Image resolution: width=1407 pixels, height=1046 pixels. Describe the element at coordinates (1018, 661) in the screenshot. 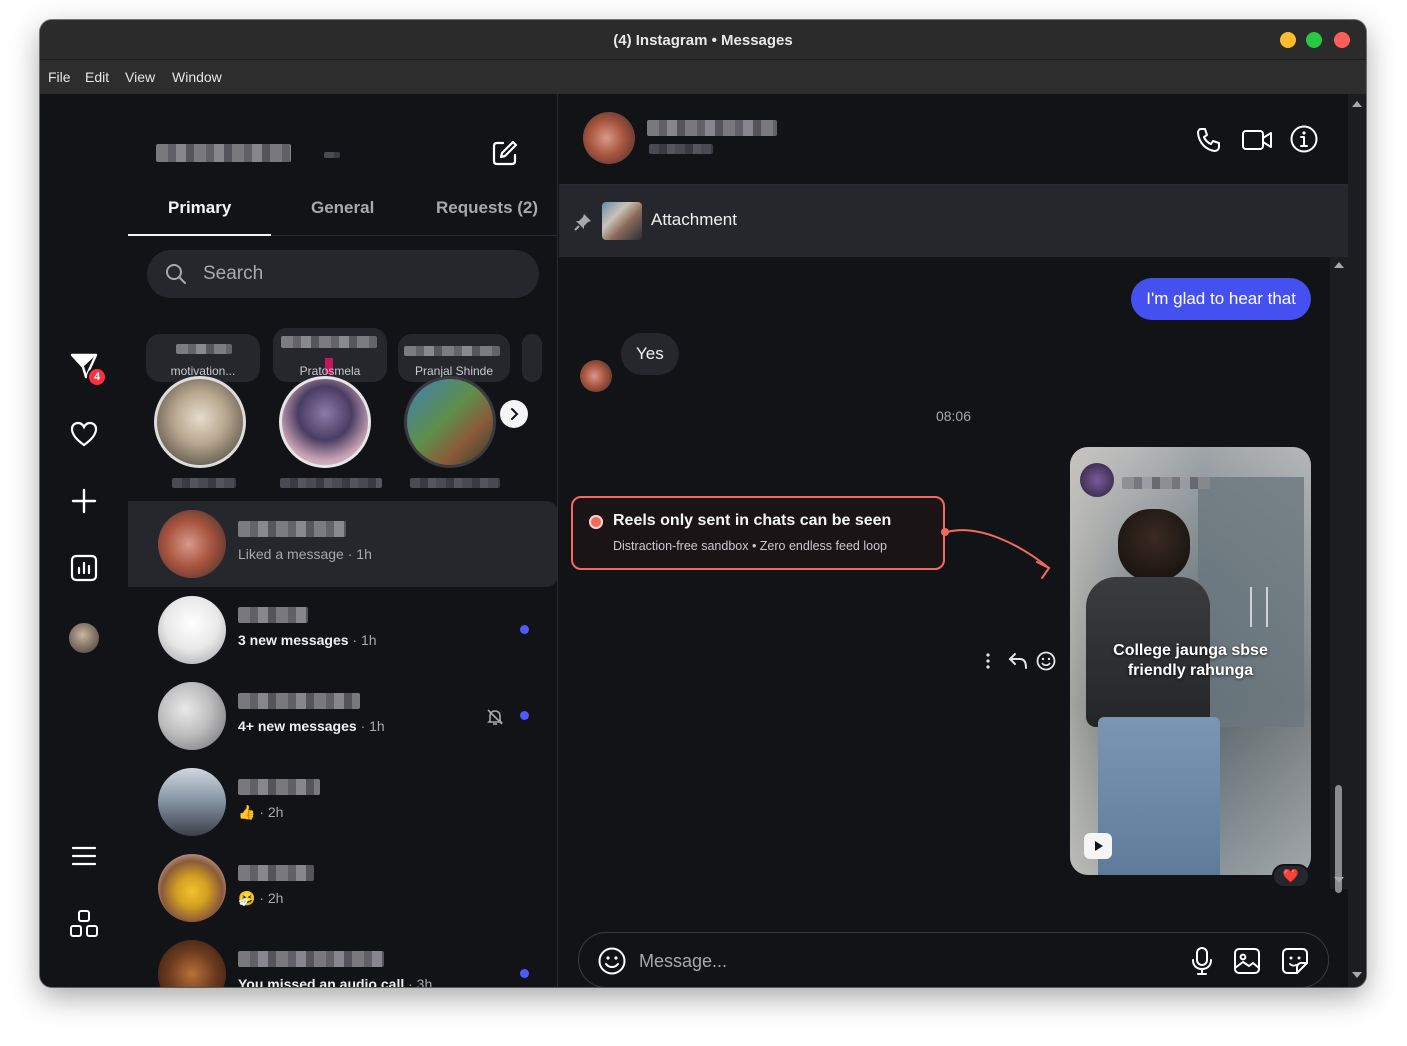

I see `reply-icon` at that location.